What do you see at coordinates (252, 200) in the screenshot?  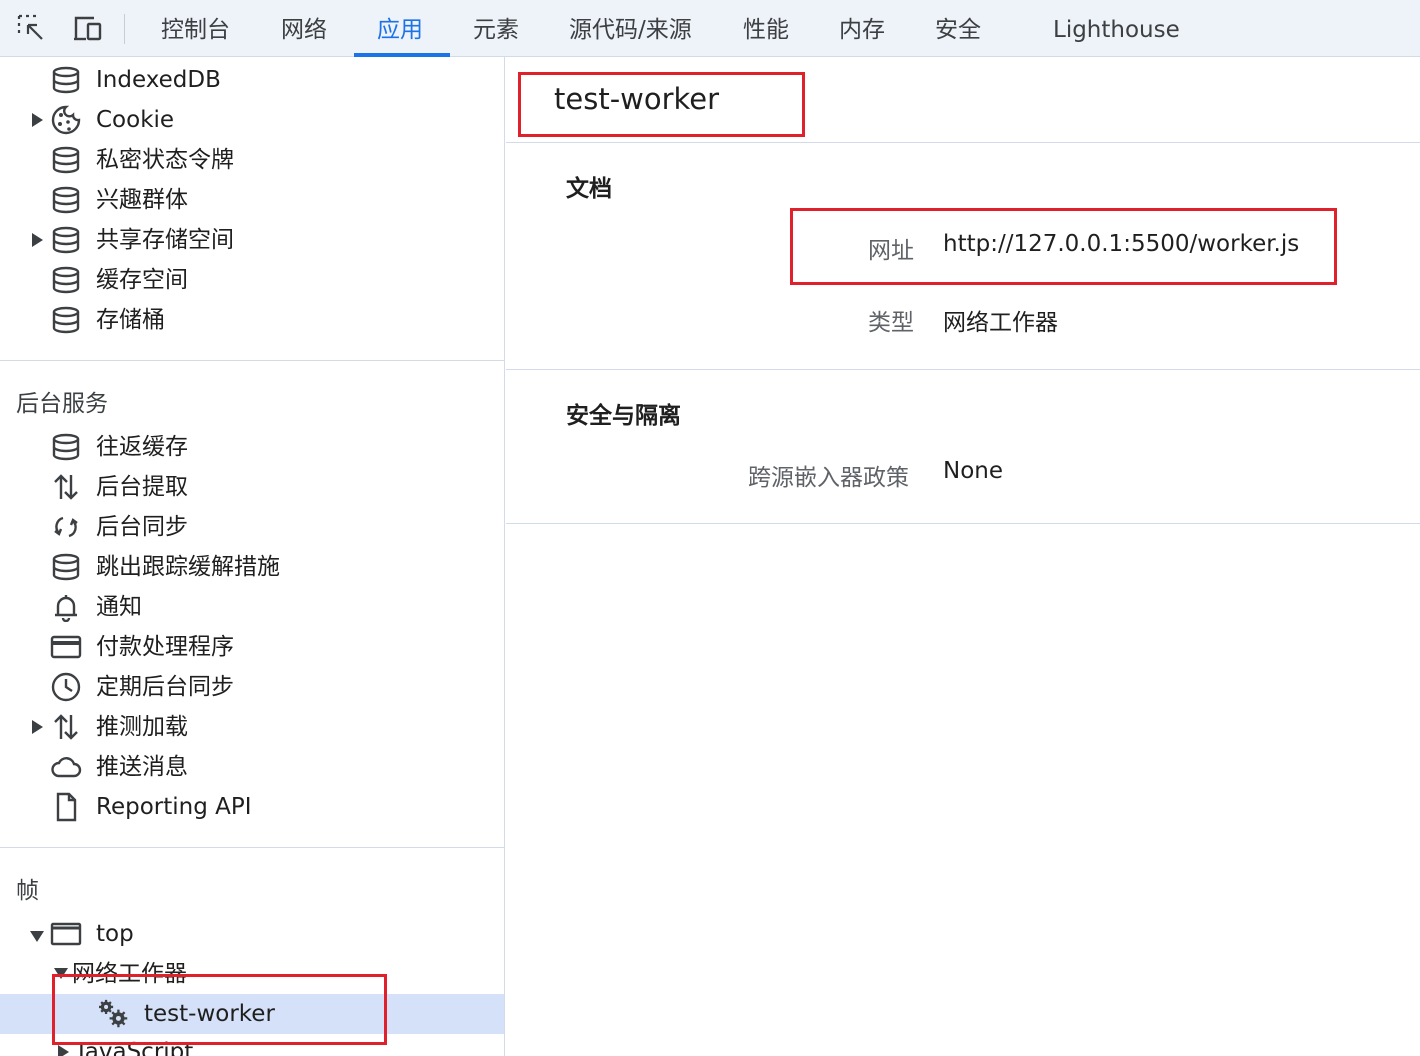 I see `sidebar-item-interest-groups: 兴趣群体` at bounding box center [252, 200].